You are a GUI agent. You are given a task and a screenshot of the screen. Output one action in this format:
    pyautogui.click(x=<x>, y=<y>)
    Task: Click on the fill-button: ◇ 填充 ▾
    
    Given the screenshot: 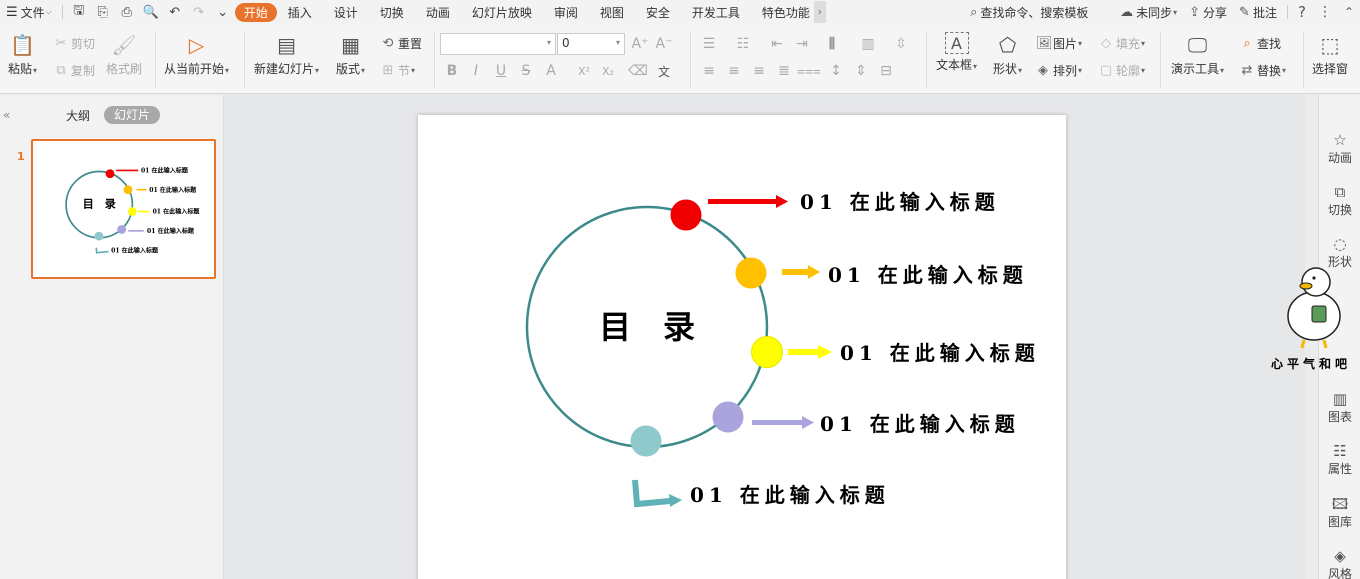 What is the action you would take?
    pyautogui.click(x=1122, y=43)
    